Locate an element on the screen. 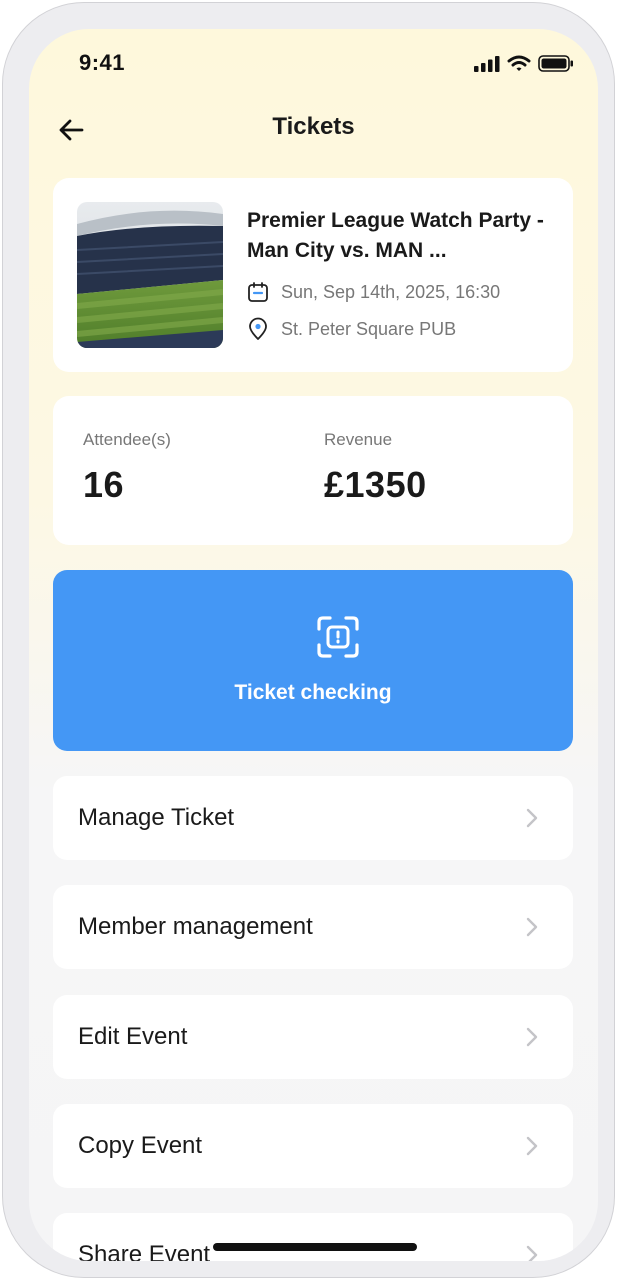 This screenshot has width=621, height=1284. menu-item-label: Copy Event is located at coordinates (140, 1145).